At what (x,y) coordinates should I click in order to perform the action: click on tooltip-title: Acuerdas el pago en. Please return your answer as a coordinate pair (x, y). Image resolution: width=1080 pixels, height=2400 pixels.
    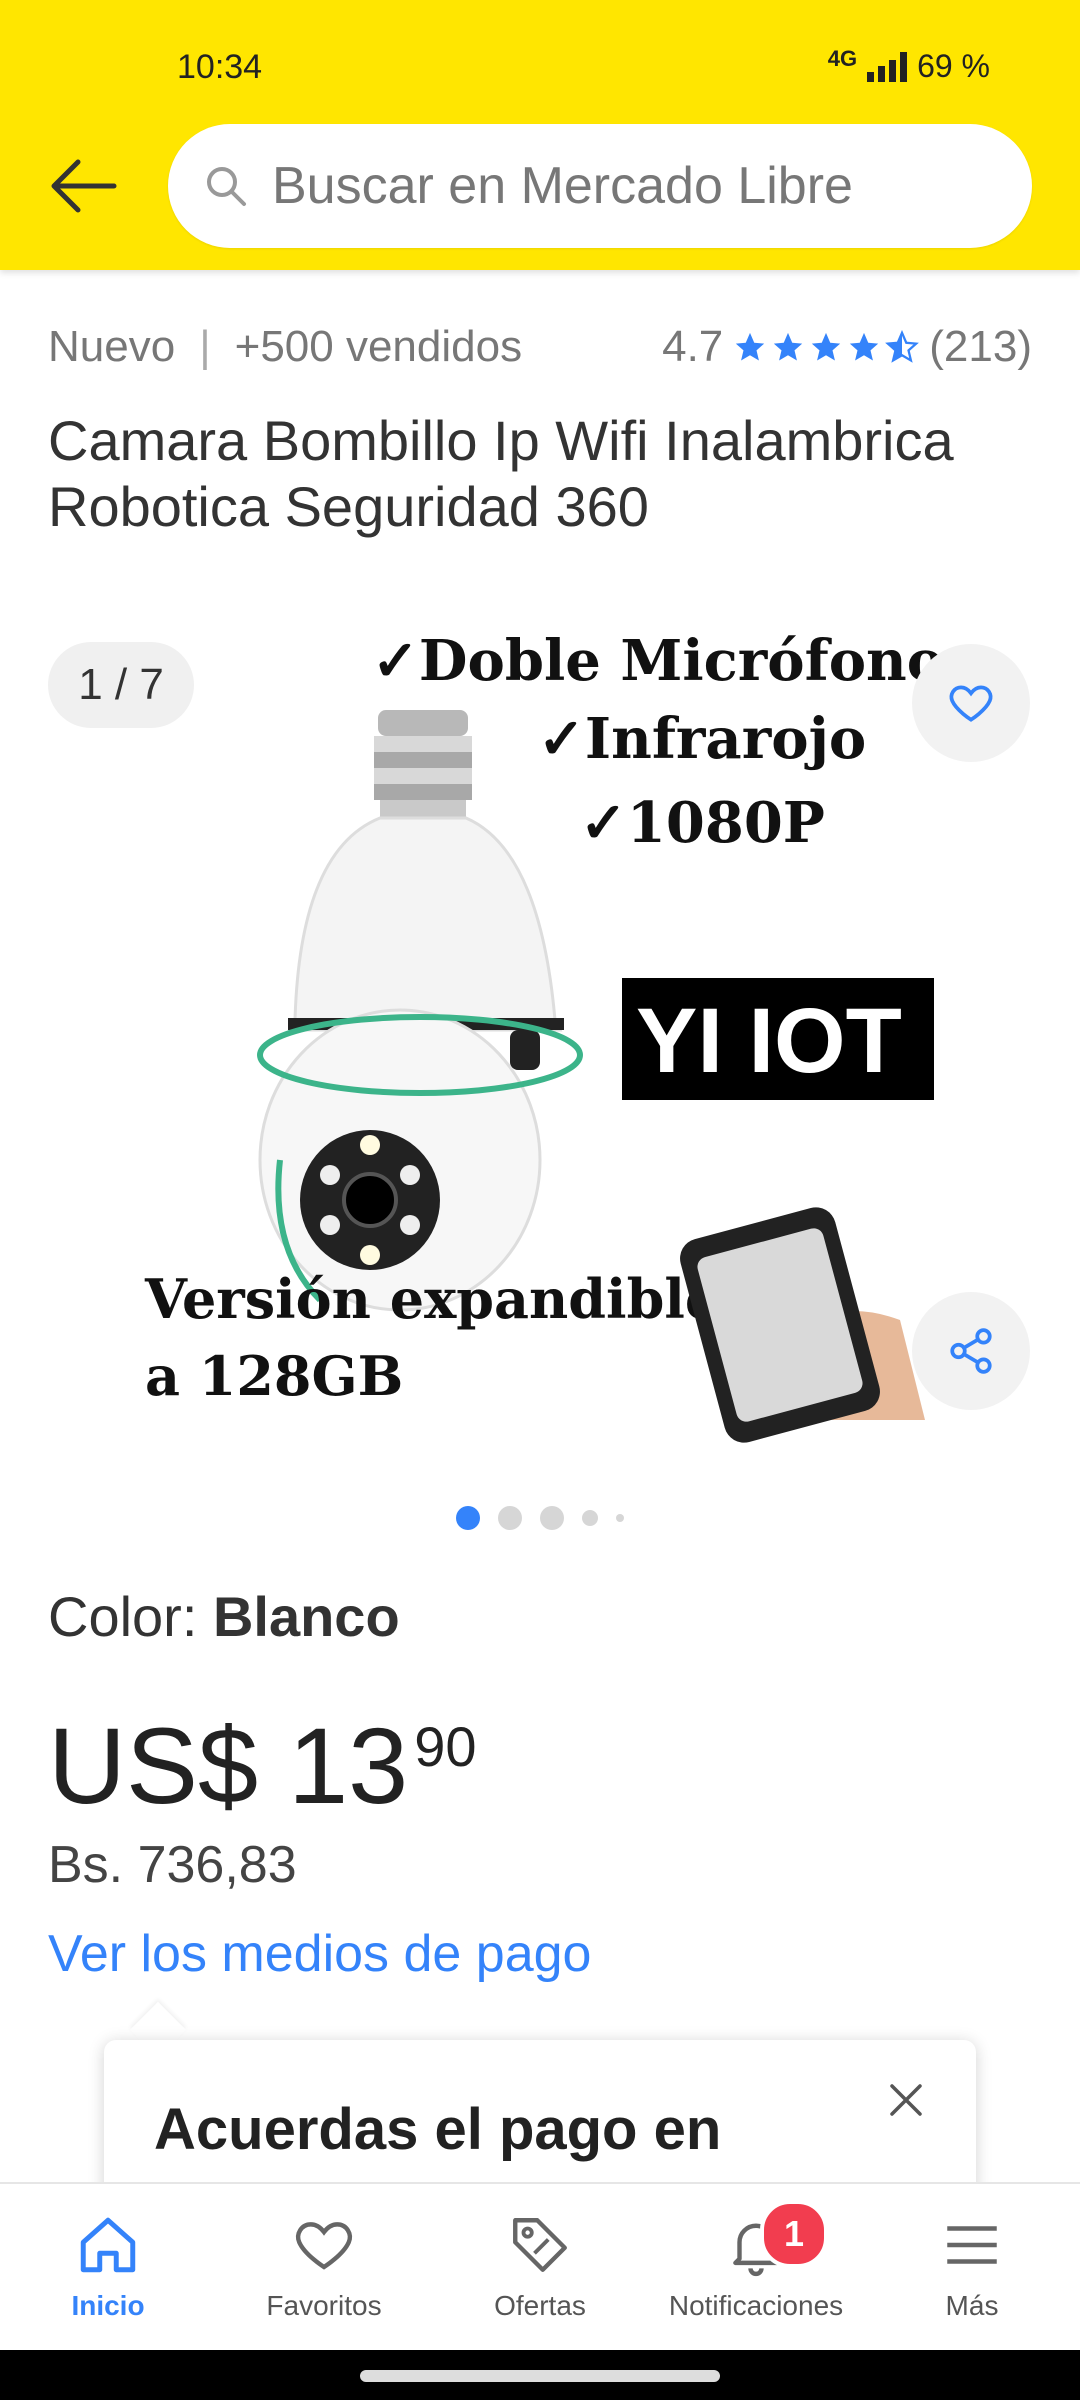
    Looking at the image, I should click on (438, 2129).